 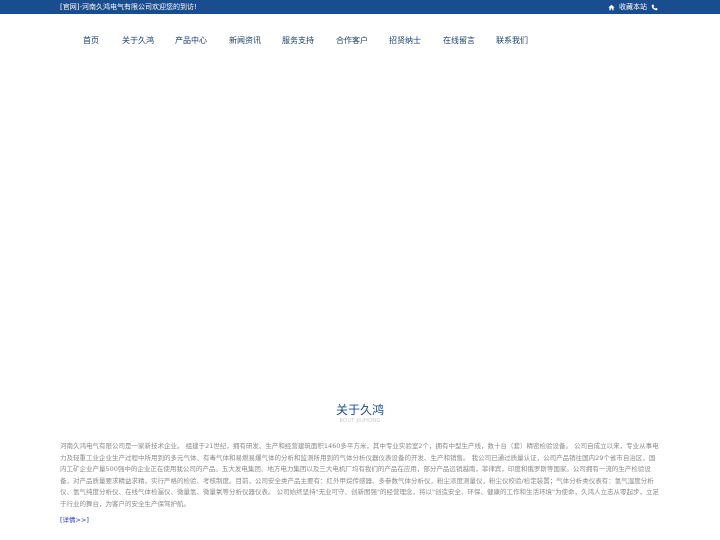 What do you see at coordinates (191, 40) in the screenshot?
I see `nav-products: 产品中心` at bounding box center [191, 40].